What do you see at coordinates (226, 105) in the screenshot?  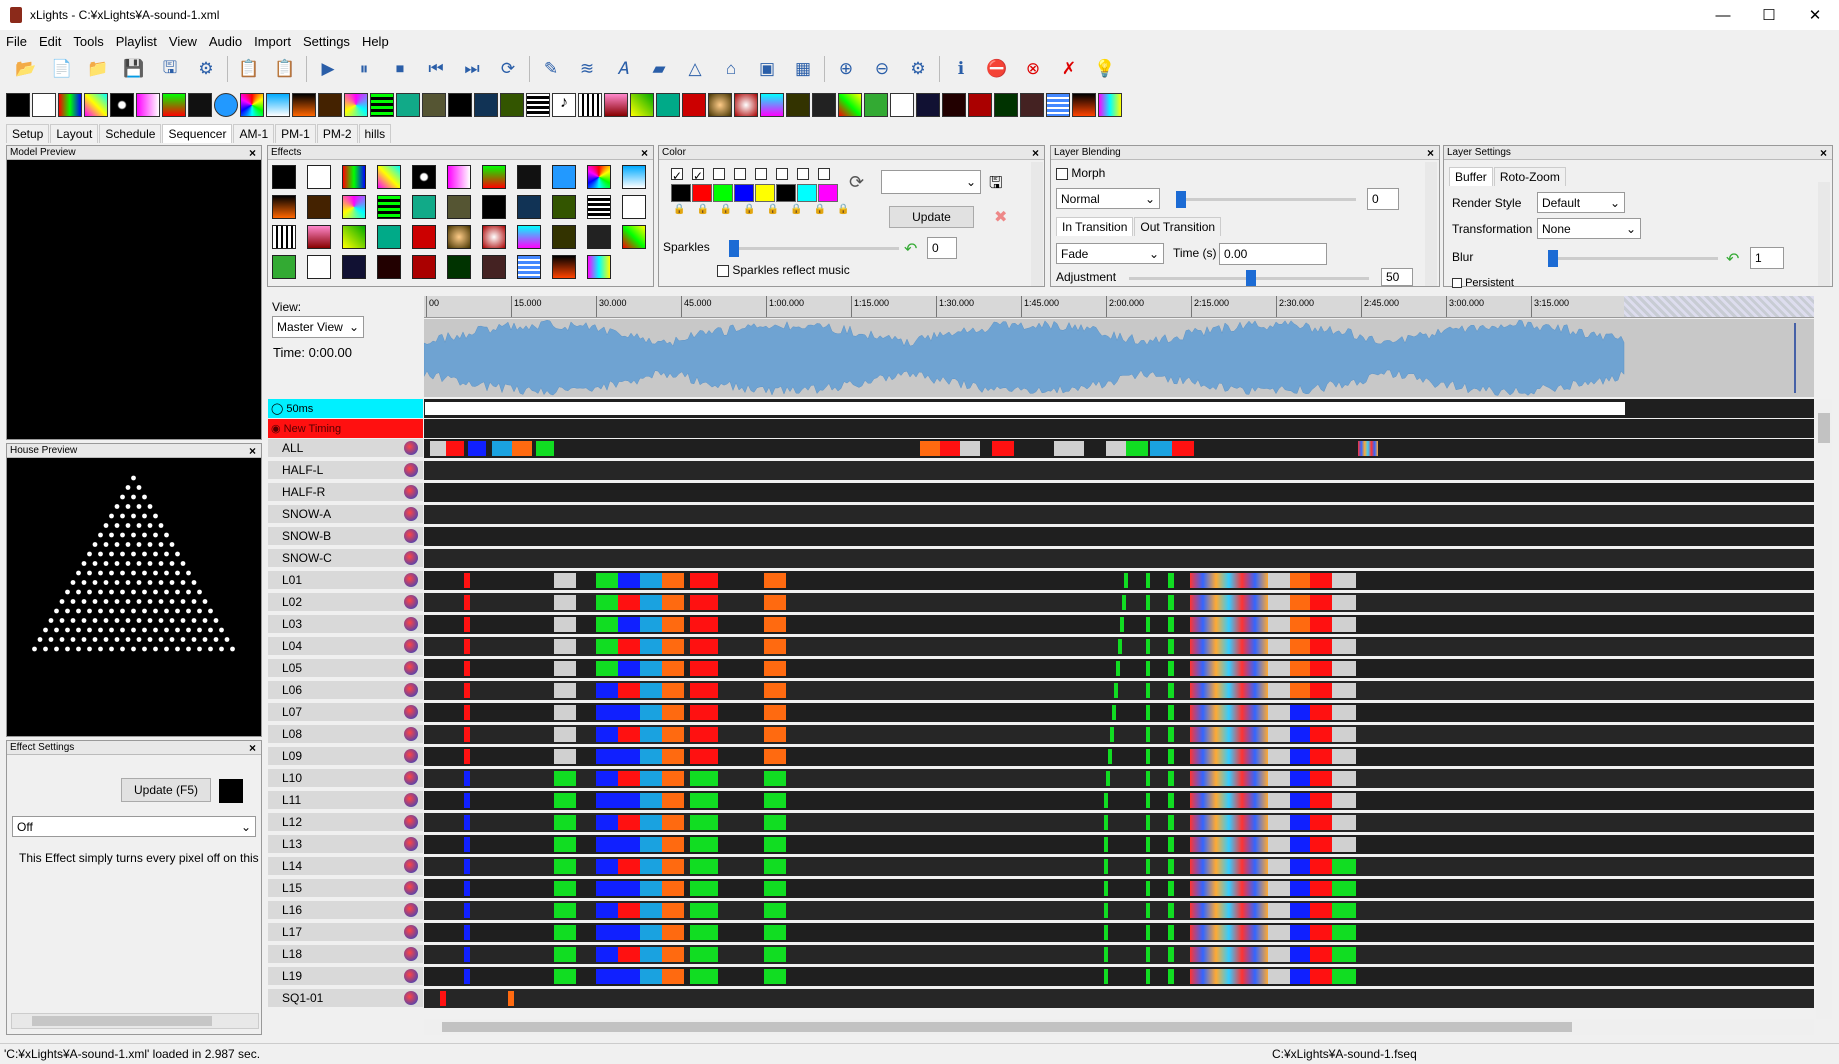 I see `effect-face-icon` at bounding box center [226, 105].